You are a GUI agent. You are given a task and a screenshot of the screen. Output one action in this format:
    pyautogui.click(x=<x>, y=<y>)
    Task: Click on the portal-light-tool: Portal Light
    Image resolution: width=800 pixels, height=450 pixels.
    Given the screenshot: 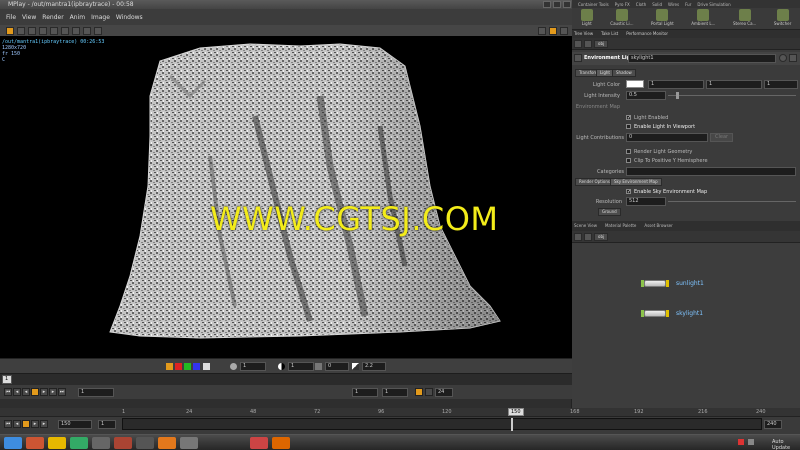 What is the action you would take?
    pyautogui.click(x=662, y=18)
    